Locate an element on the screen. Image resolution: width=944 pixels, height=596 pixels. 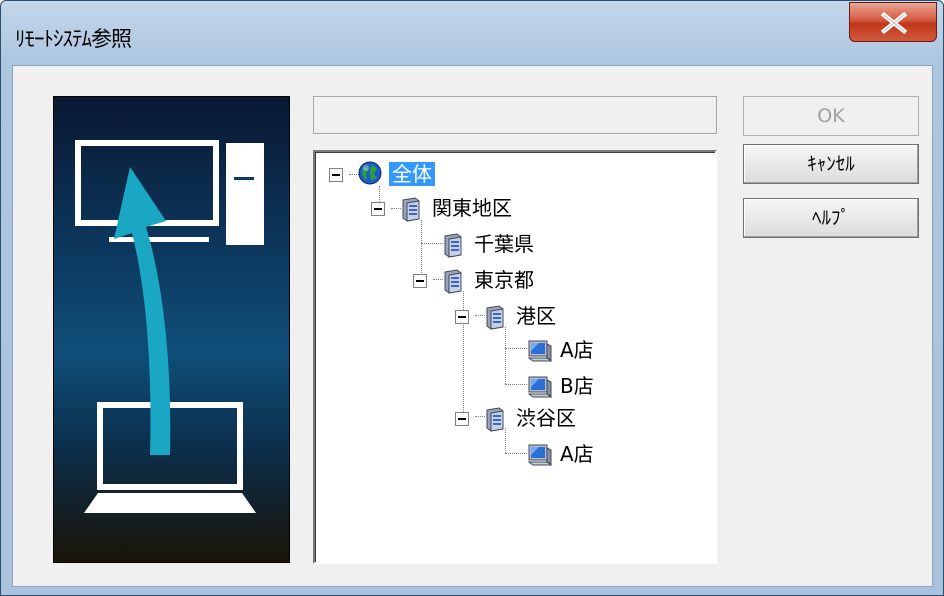
cancel-button: ｷｬﾝｾﾙ is located at coordinates (831, 164).